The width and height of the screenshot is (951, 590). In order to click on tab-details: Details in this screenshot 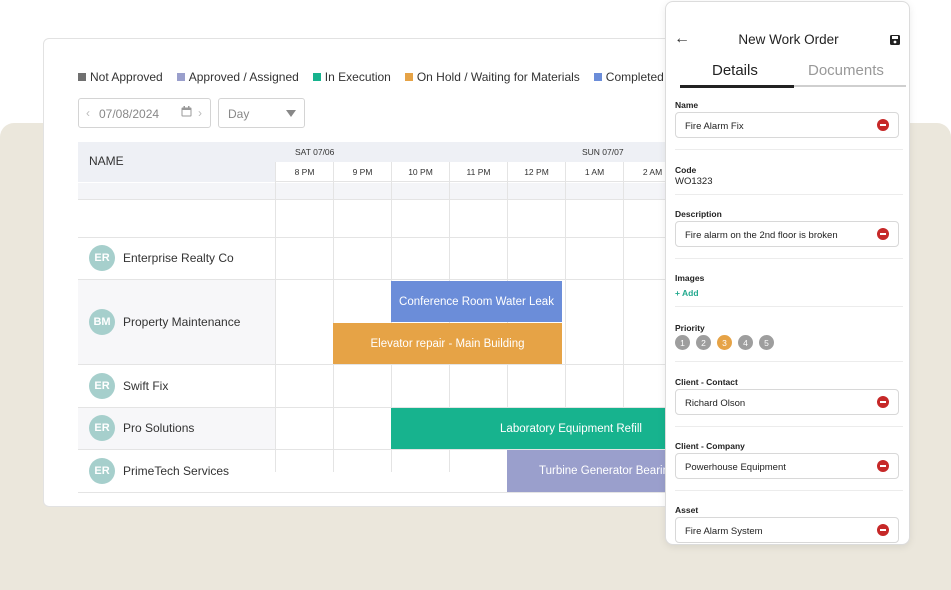, I will do `click(735, 70)`.